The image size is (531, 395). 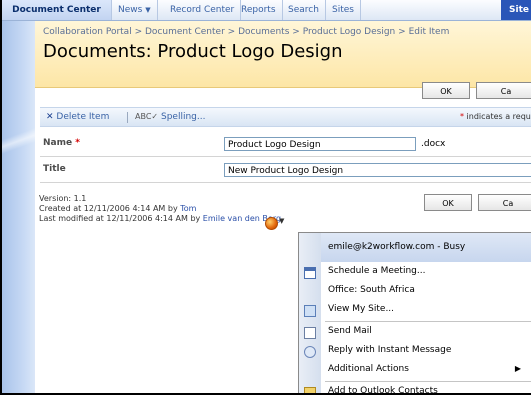 What do you see at coordinates (429, 32) in the screenshot?
I see `breadcrumb-current: Edit Item` at bounding box center [429, 32].